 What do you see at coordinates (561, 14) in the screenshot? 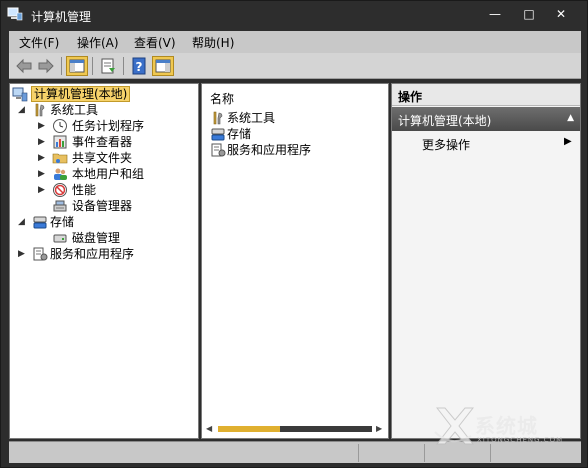
I see `close-button: ✕` at bounding box center [561, 14].